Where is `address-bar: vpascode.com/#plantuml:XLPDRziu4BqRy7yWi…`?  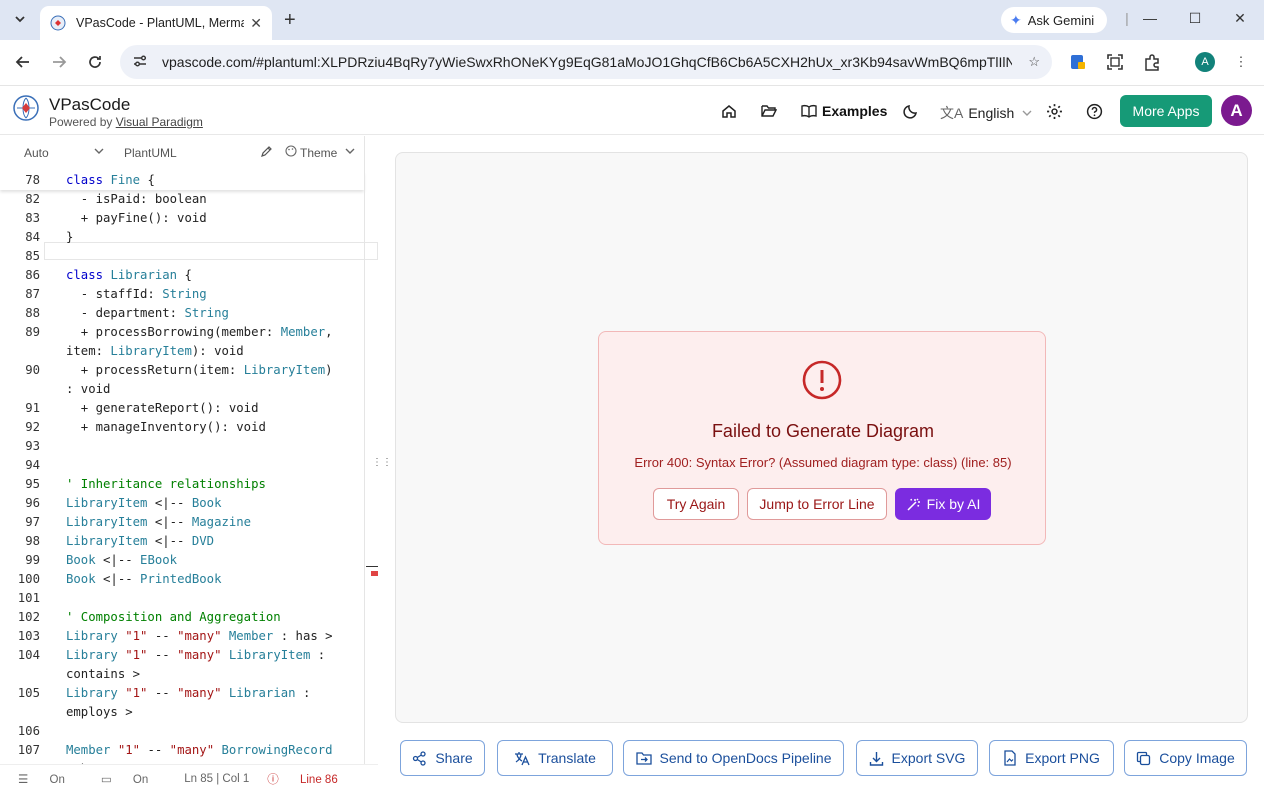
address-bar: vpascode.com/#plantuml:XLPDRziu4BqRy7yWi… is located at coordinates (586, 62).